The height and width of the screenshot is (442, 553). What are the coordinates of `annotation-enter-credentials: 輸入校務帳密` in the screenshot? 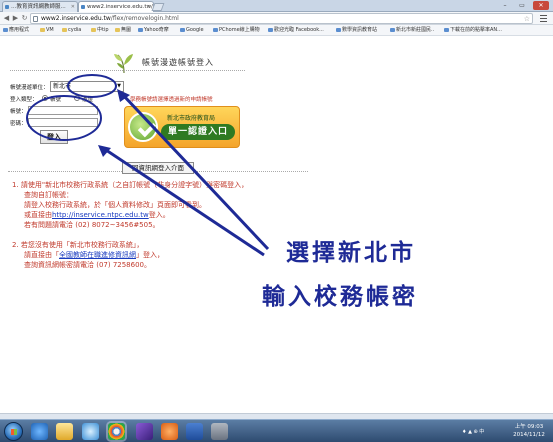 It's located at (340, 297).